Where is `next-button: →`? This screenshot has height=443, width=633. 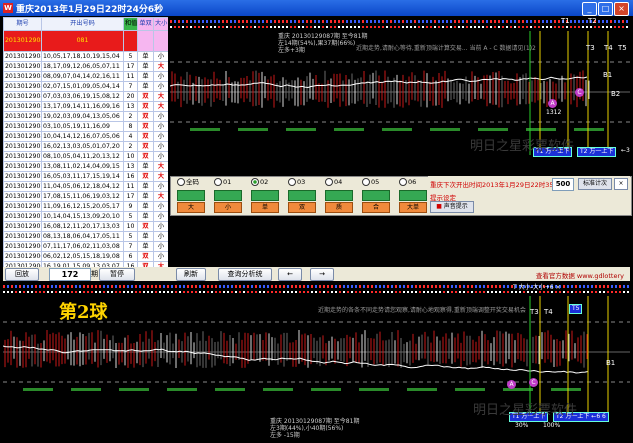
next-button: → is located at coordinates (322, 274).